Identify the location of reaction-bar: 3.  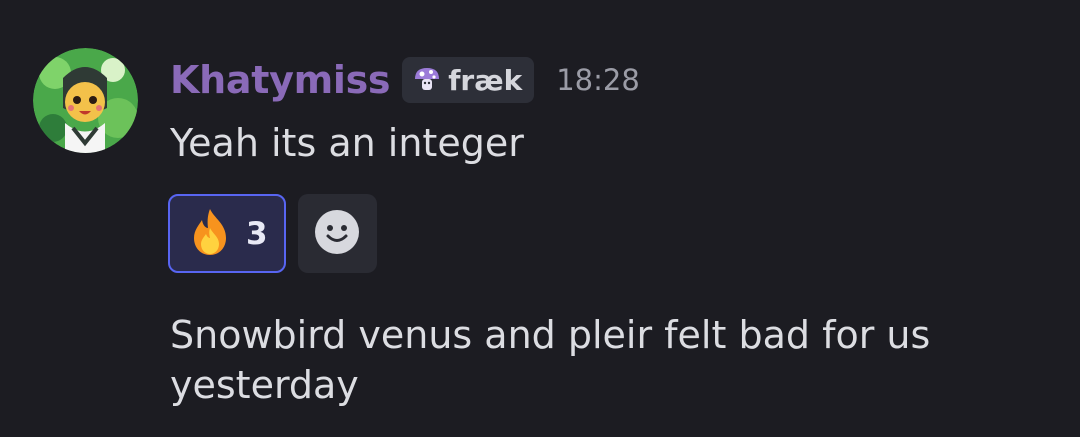
(272, 233).